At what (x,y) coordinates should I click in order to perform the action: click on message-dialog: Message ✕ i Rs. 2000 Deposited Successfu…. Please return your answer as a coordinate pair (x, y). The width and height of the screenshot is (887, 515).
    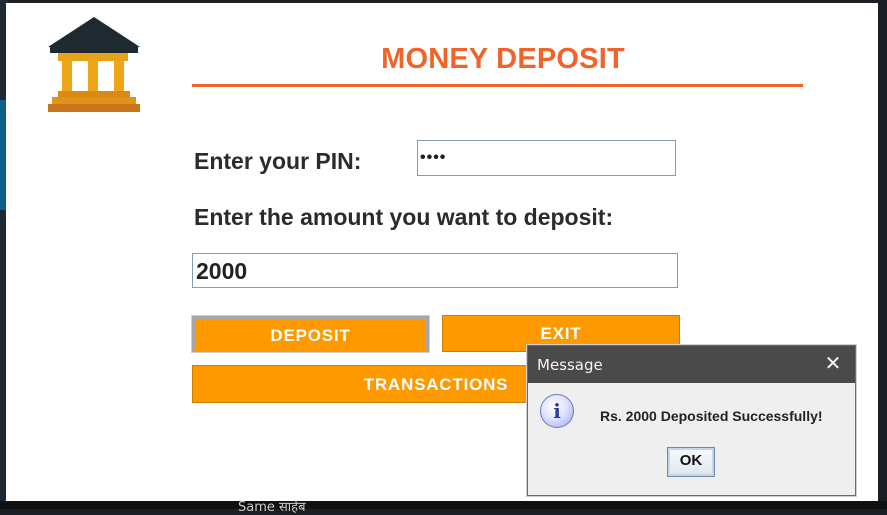
    Looking at the image, I should click on (691, 420).